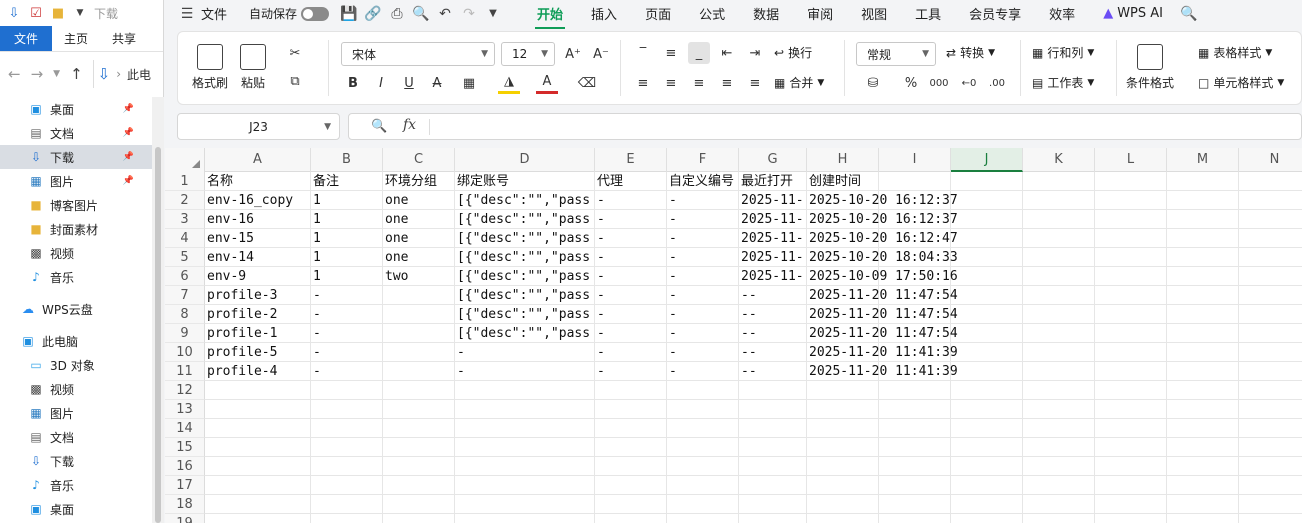 Image resolution: width=1302 pixels, height=523 pixels. I want to click on tab-view: 视图, so click(874, 13).